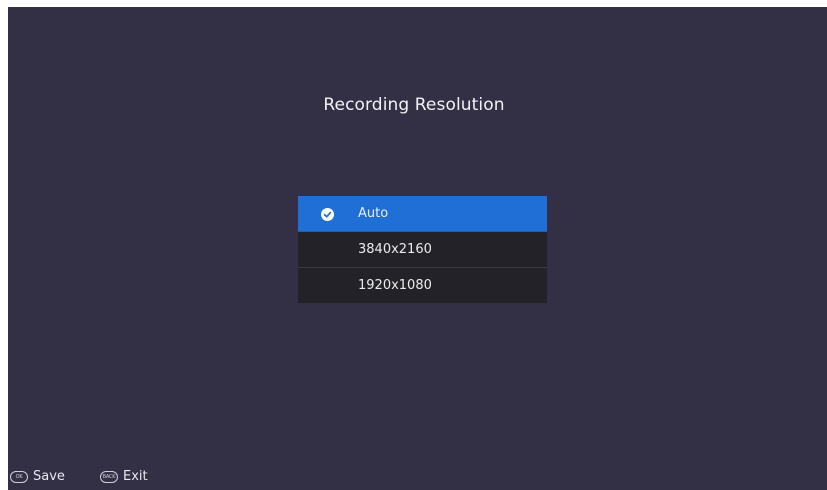  What do you see at coordinates (49, 476) in the screenshot?
I see `save-label: Save` at bounding box center [49, 476].